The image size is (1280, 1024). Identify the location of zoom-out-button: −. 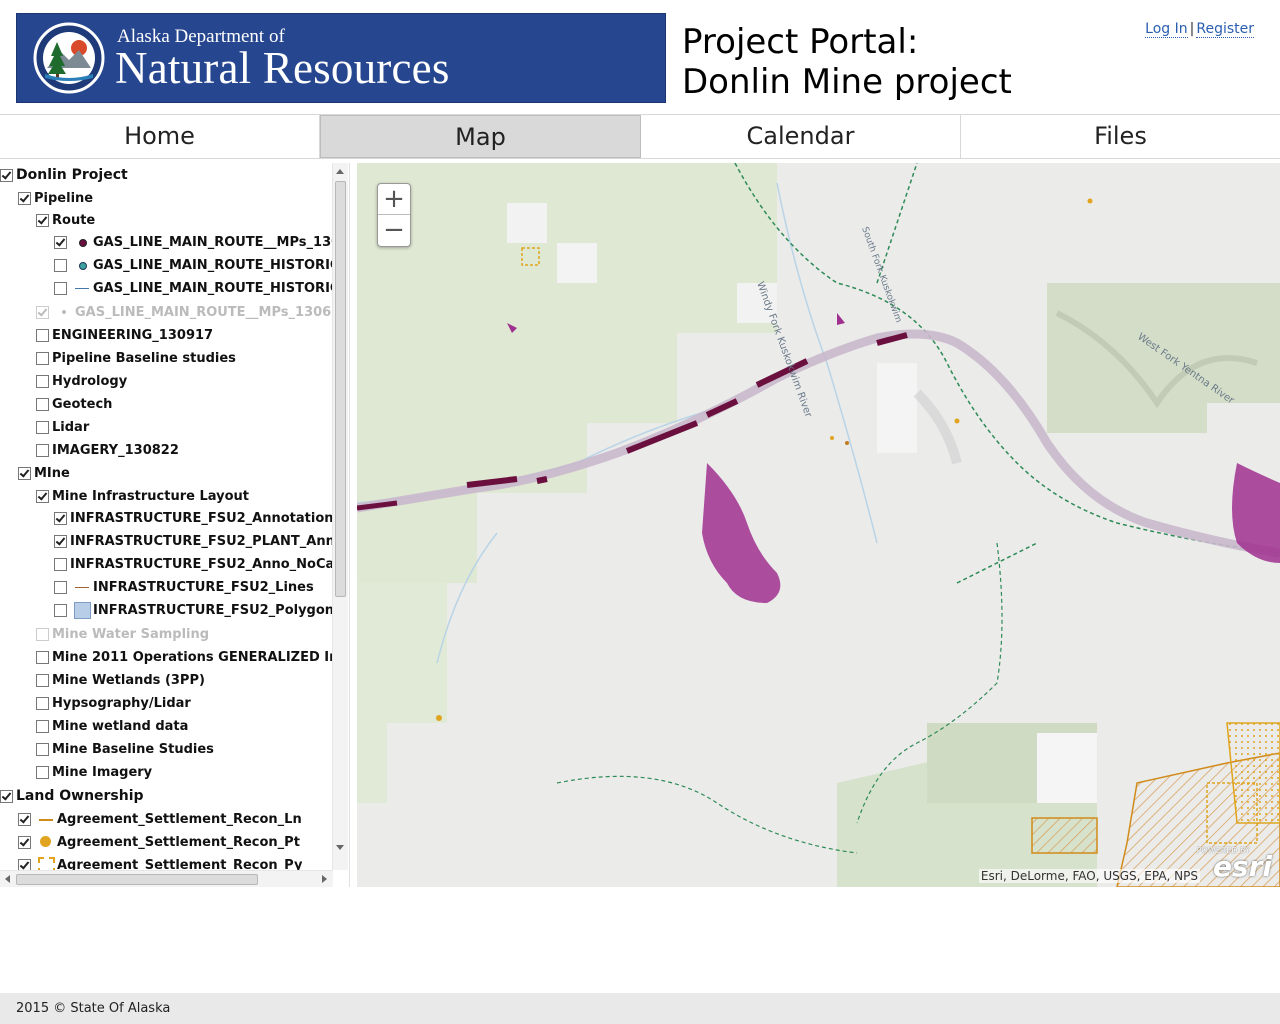
(394, 229).